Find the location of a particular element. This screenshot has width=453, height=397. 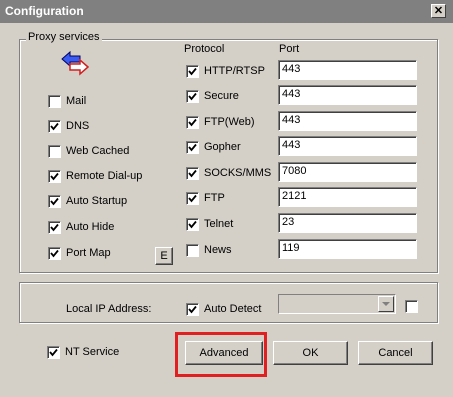

protocol-checkbox-ftp is located at coordinates (192, 198).